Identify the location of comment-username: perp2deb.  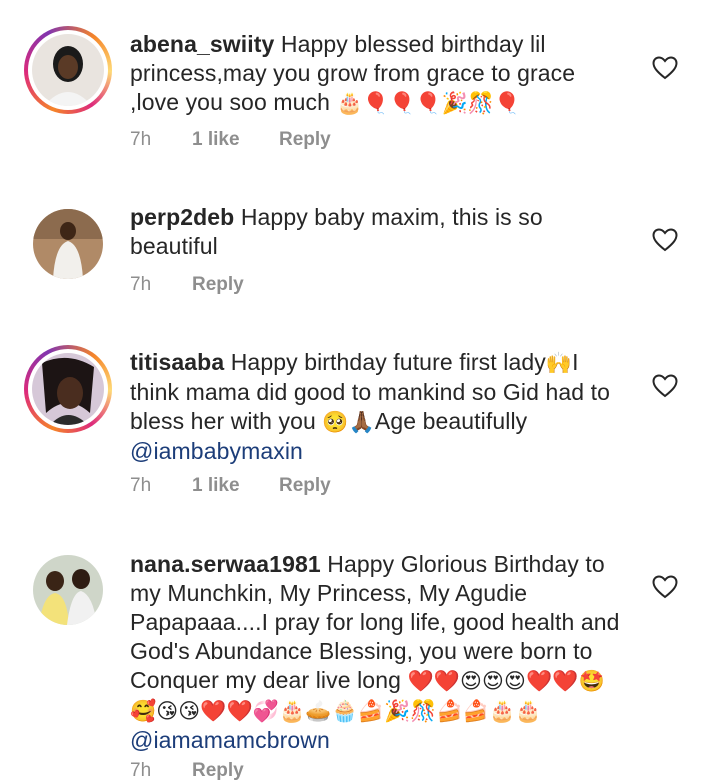
(182, 217).